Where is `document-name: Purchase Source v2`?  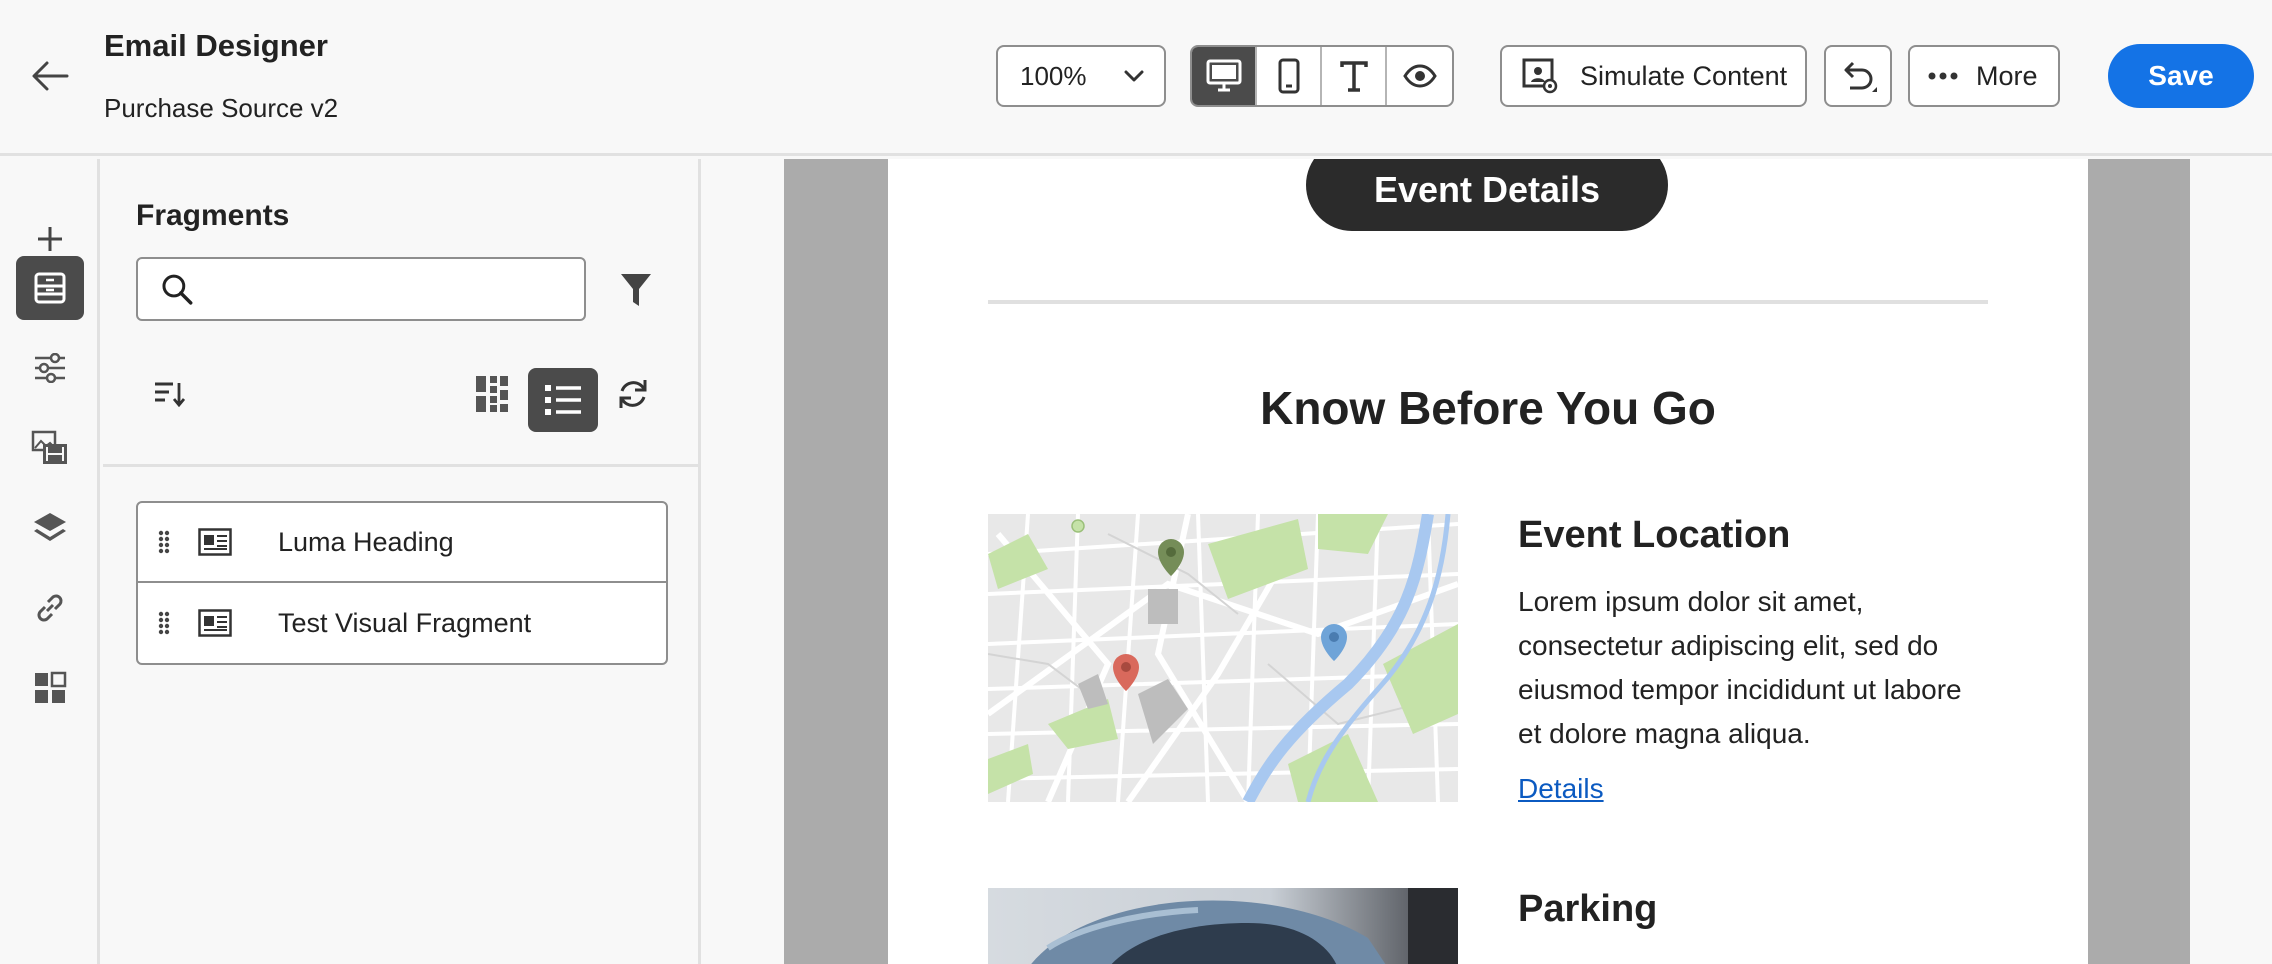
document-name: Purchase Source v2 is located at coordinates (221, 108).